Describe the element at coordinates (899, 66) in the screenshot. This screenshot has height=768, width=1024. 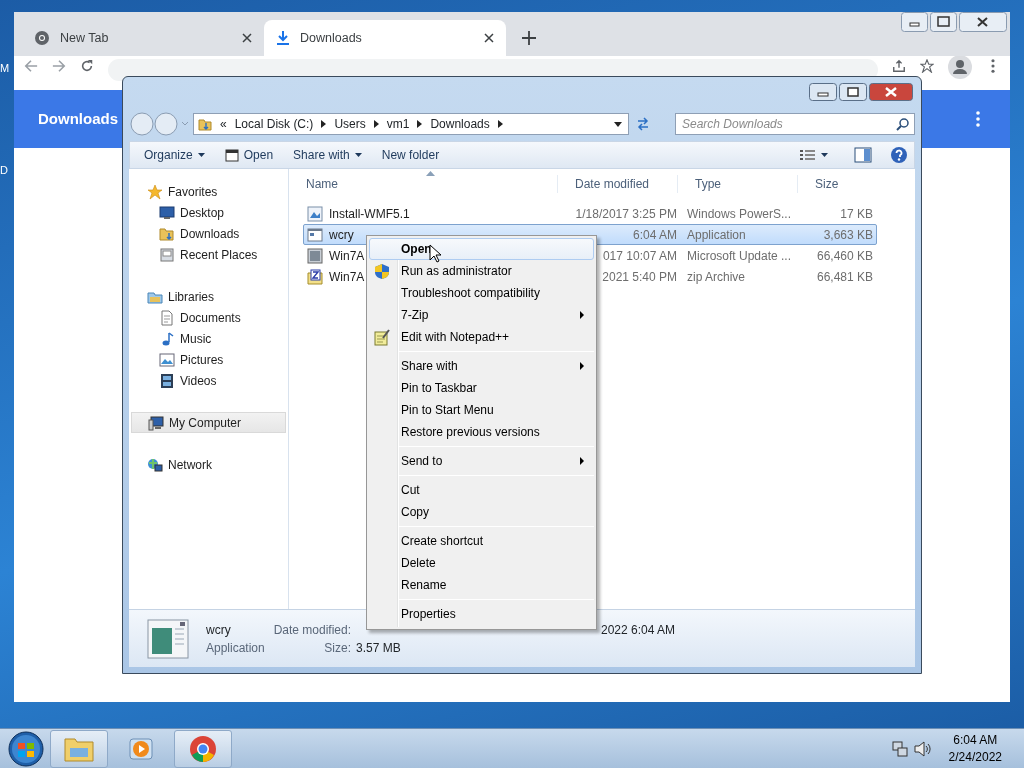
I see `share-icon` at that location.